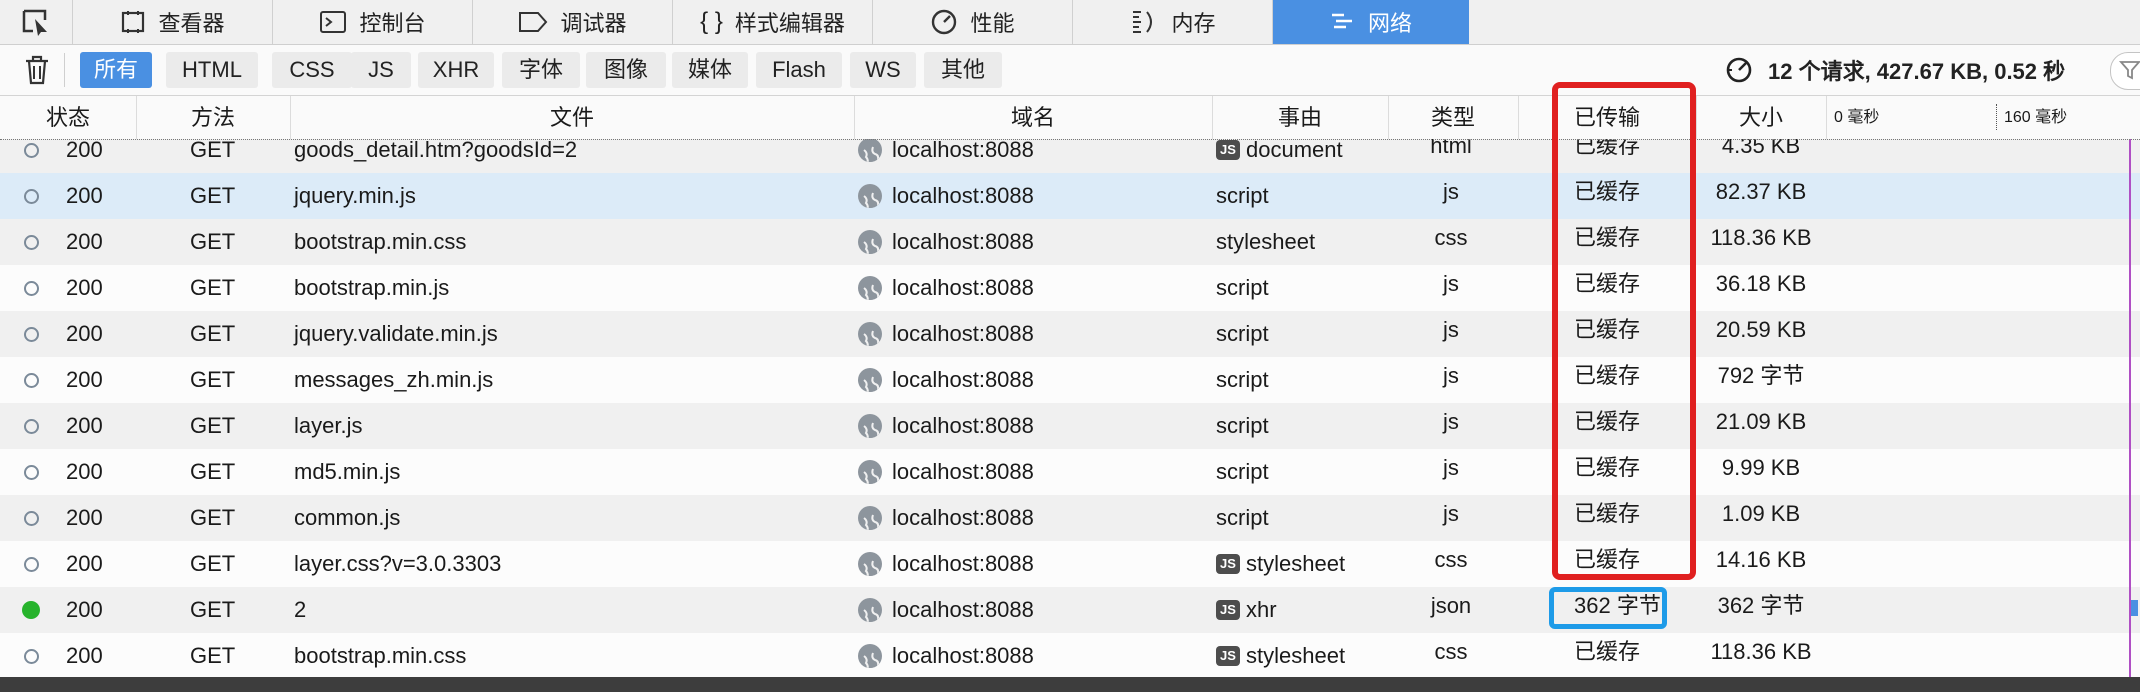  Describe the element at coordinates (626, 70) in the screenshot. I see `filter-images: 图像` at that location.